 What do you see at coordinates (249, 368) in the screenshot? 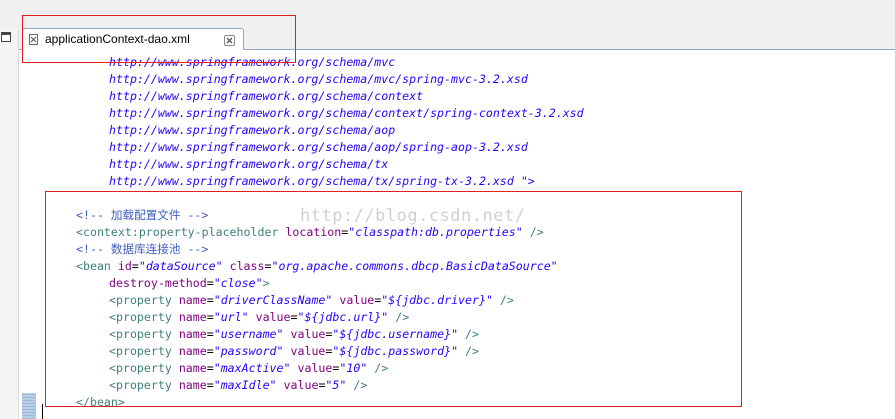
I see `property-line: <property name="maxActive" value="10" />` at bounding box center [249, 368].